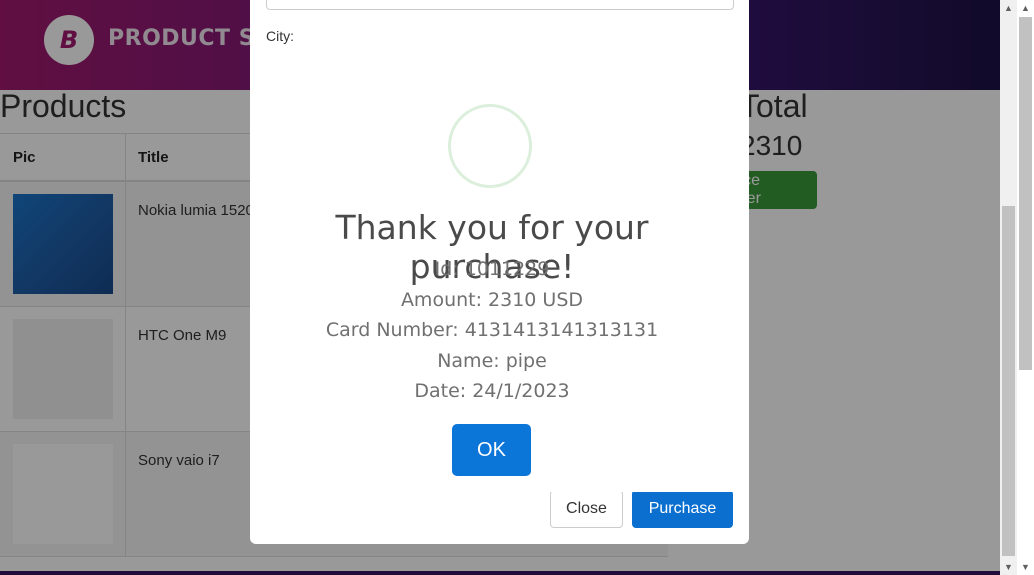 The image size is (1034, 575). Describe the element at coordinates (491, 450) in the screenshot. I see `ok-button: OK` at that location.